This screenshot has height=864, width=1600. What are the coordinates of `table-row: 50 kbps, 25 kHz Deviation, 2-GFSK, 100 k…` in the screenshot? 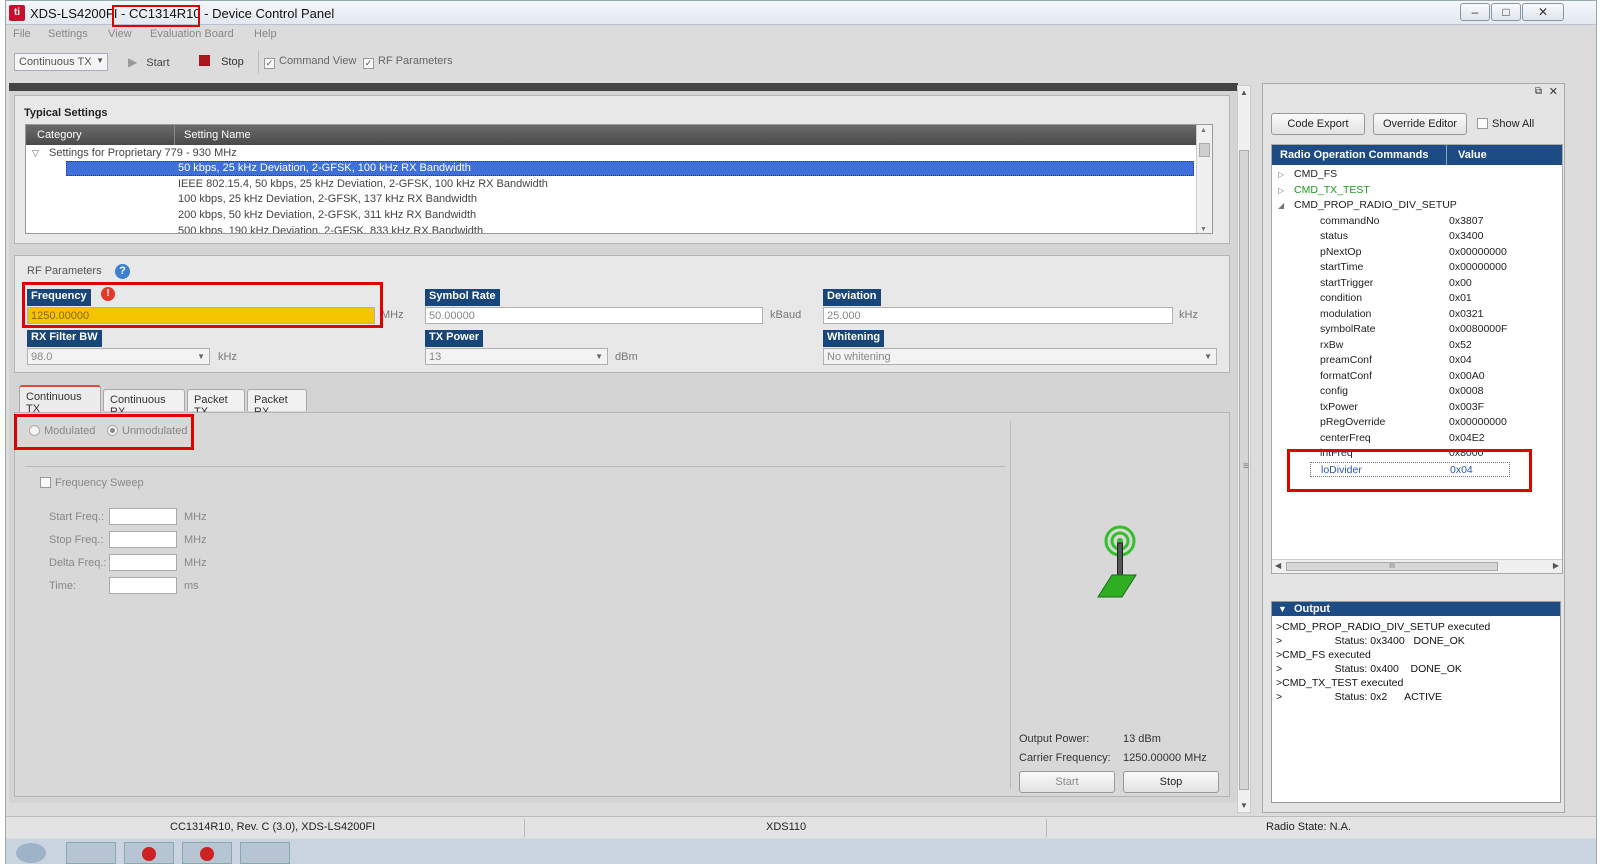 It's located at (619, 168).